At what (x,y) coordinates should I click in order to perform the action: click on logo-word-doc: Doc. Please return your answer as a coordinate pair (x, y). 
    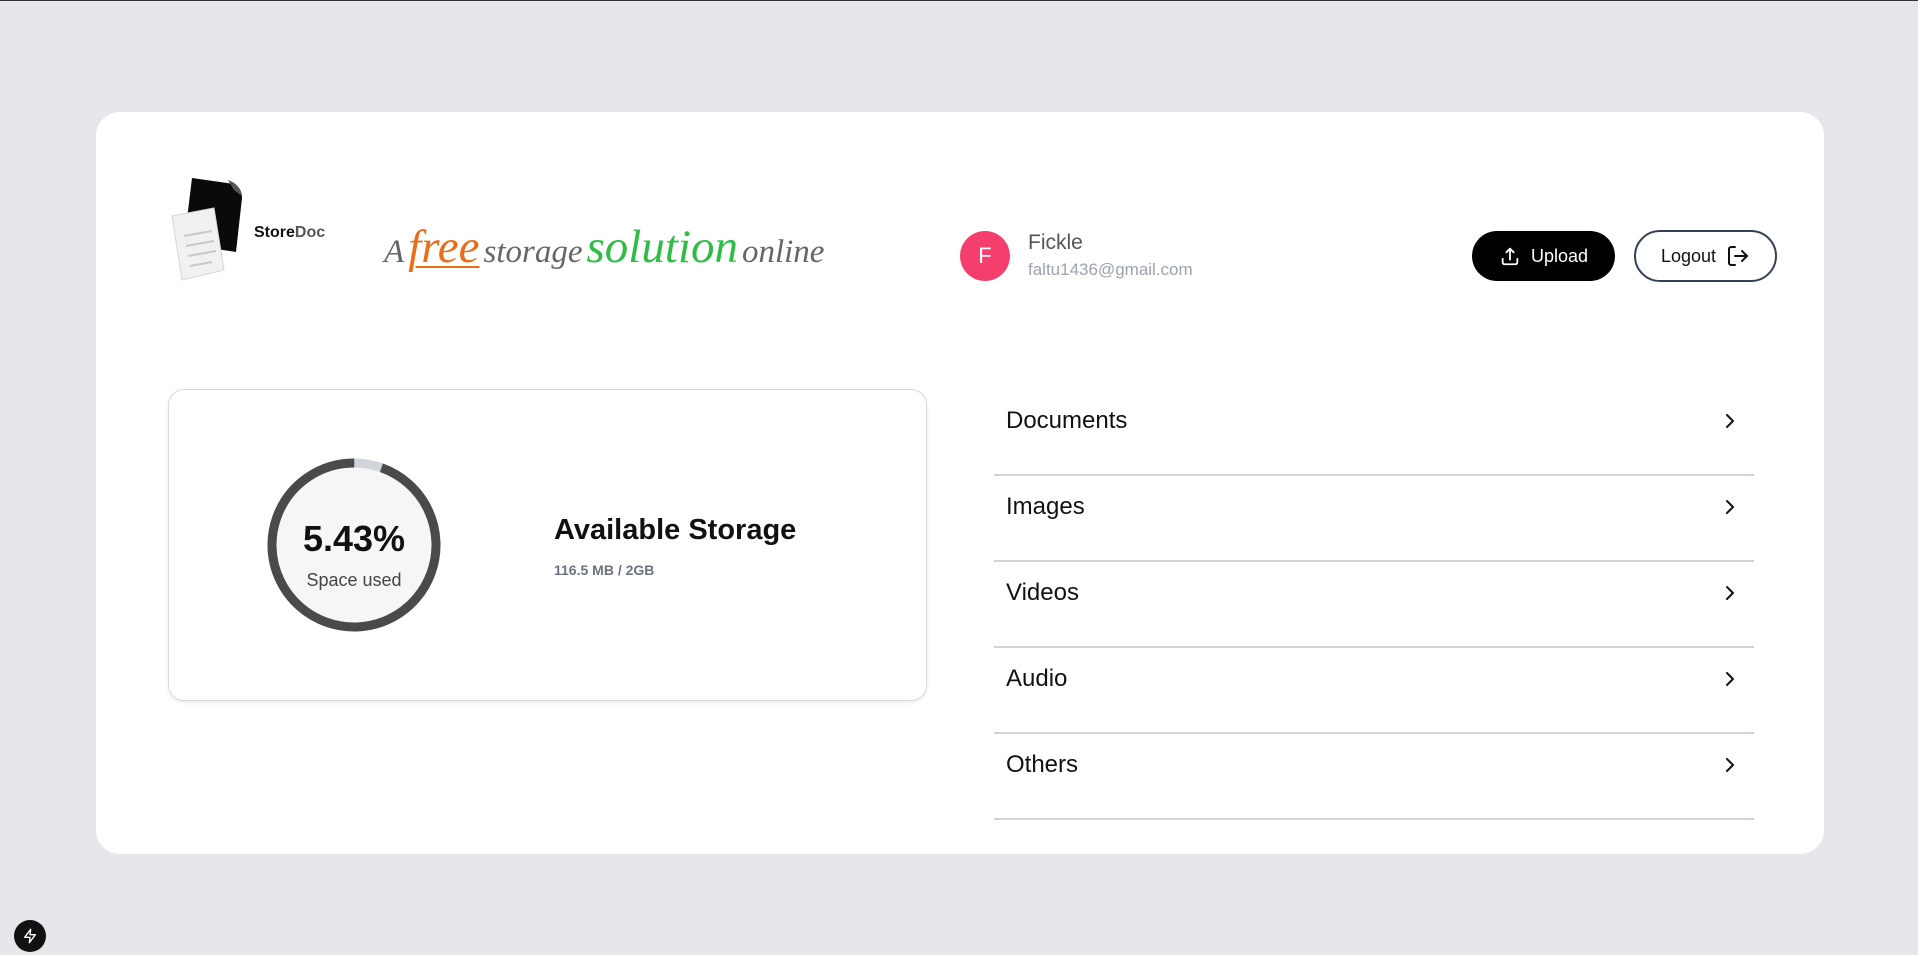
    Looking at the image, I should click on (310, 232).